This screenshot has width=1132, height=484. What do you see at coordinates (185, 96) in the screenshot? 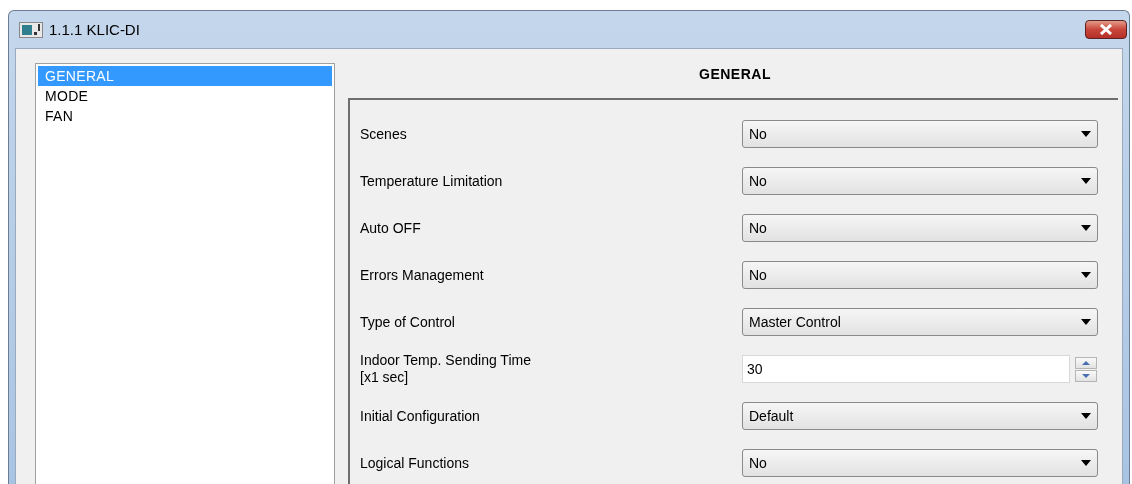
I see `section-item: MODE` at bounding box center [185, 96].